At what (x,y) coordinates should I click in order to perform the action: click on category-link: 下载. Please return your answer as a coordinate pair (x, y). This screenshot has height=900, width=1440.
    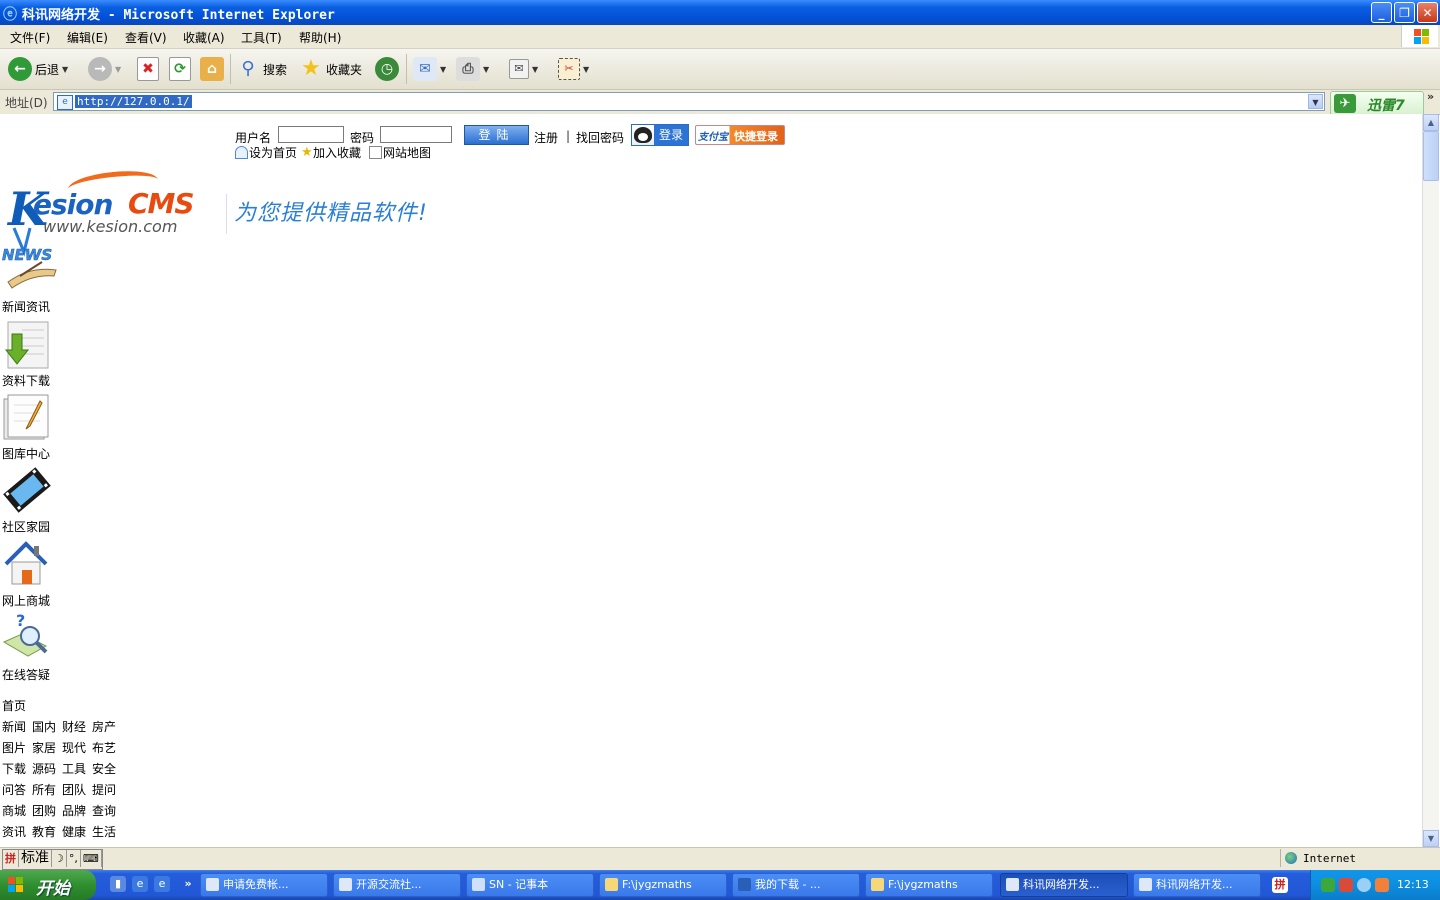
    Looking at the image, I should click on (14, 769).